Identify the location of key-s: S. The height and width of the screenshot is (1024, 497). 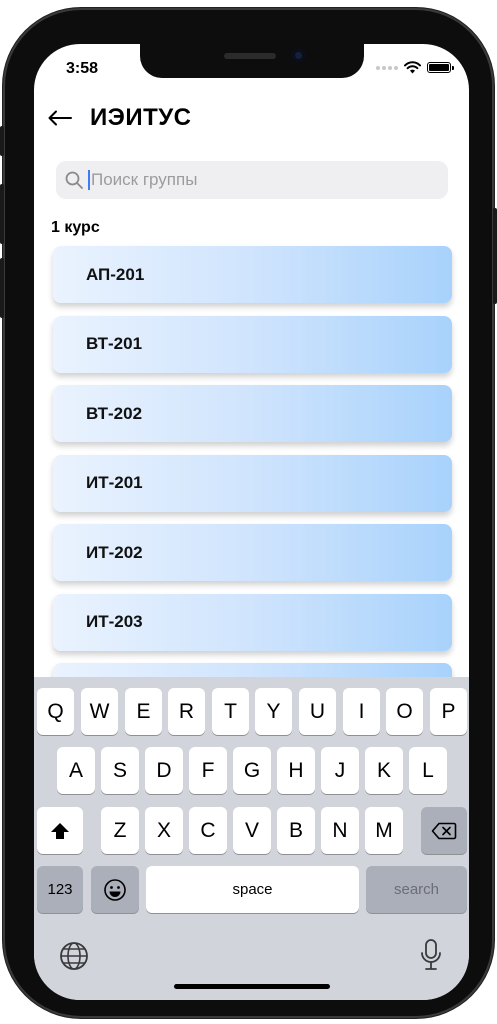
(120, 770).